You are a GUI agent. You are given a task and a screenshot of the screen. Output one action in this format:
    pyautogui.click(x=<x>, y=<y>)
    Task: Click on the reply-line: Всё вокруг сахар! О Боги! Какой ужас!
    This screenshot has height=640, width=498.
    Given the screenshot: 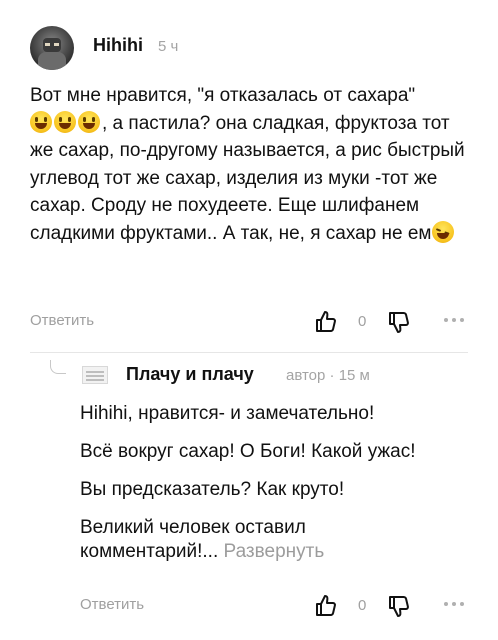 What is the action you would take?
    pyautogui.click(x=248, y=451)
    